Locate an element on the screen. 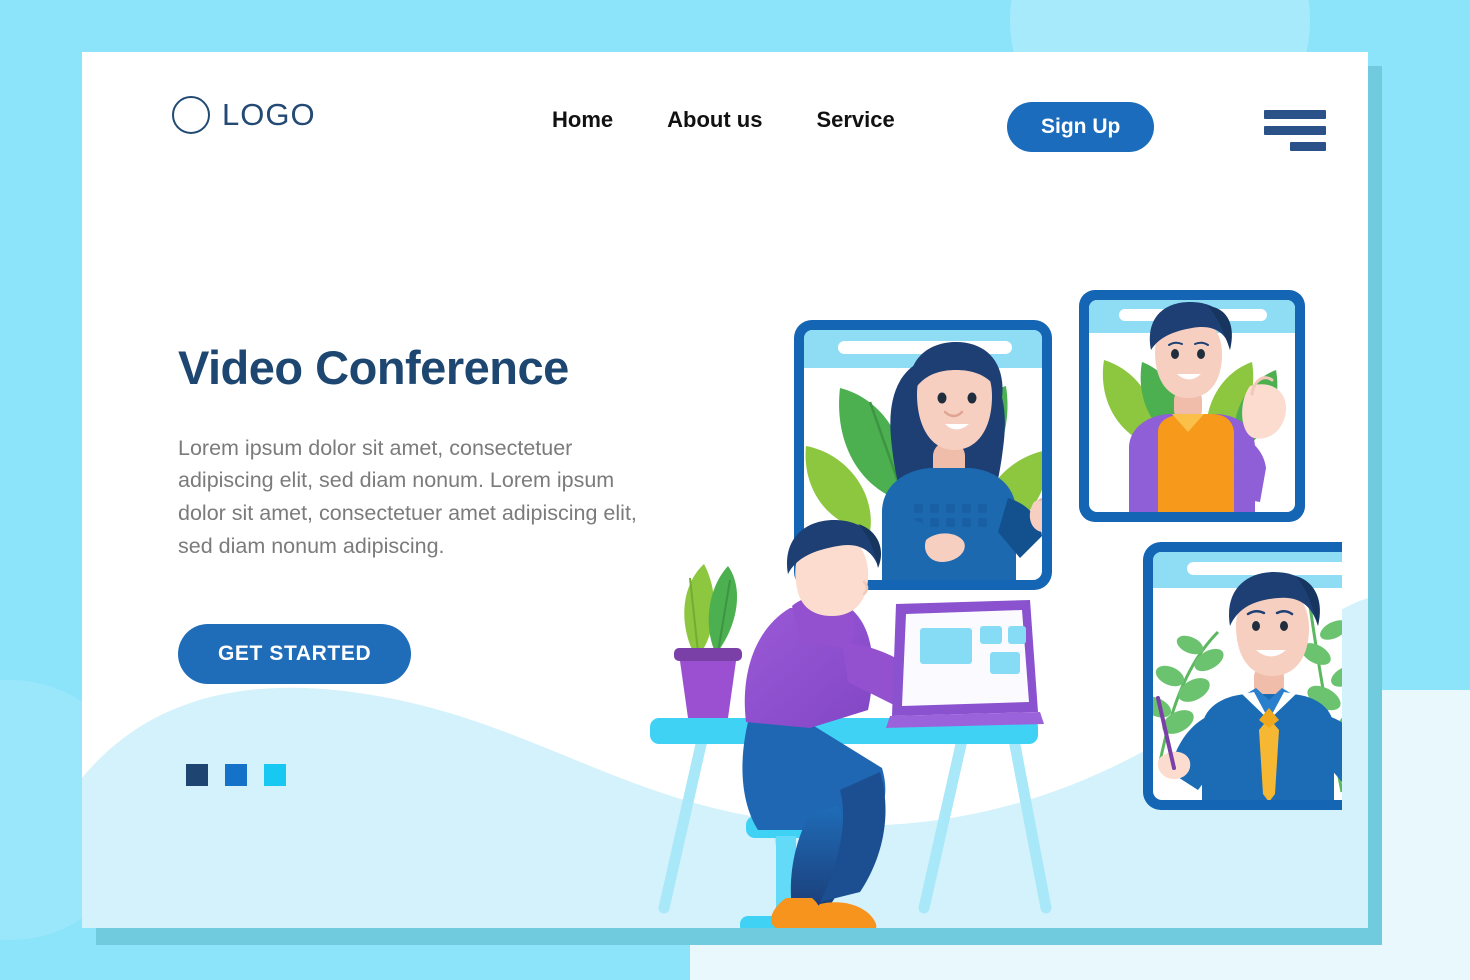 Image resolution: width=1470 pixels, height=980 pixels. nav-item-home: Home is located at coordinates (582, 120).